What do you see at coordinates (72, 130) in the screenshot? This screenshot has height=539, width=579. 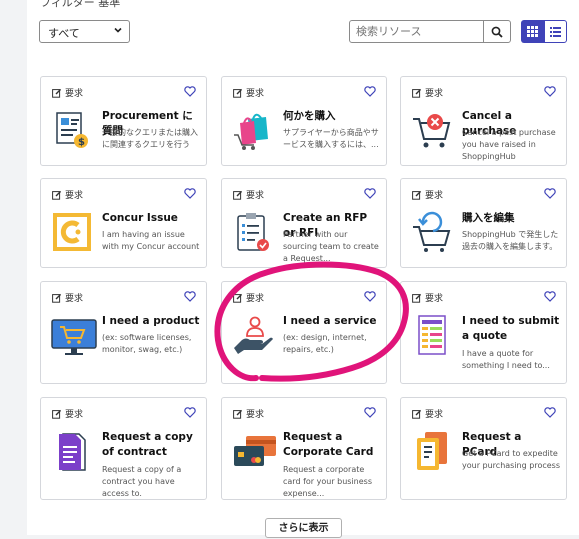 I see `procurement-question-icon: $` at bounding box center [72, 130].